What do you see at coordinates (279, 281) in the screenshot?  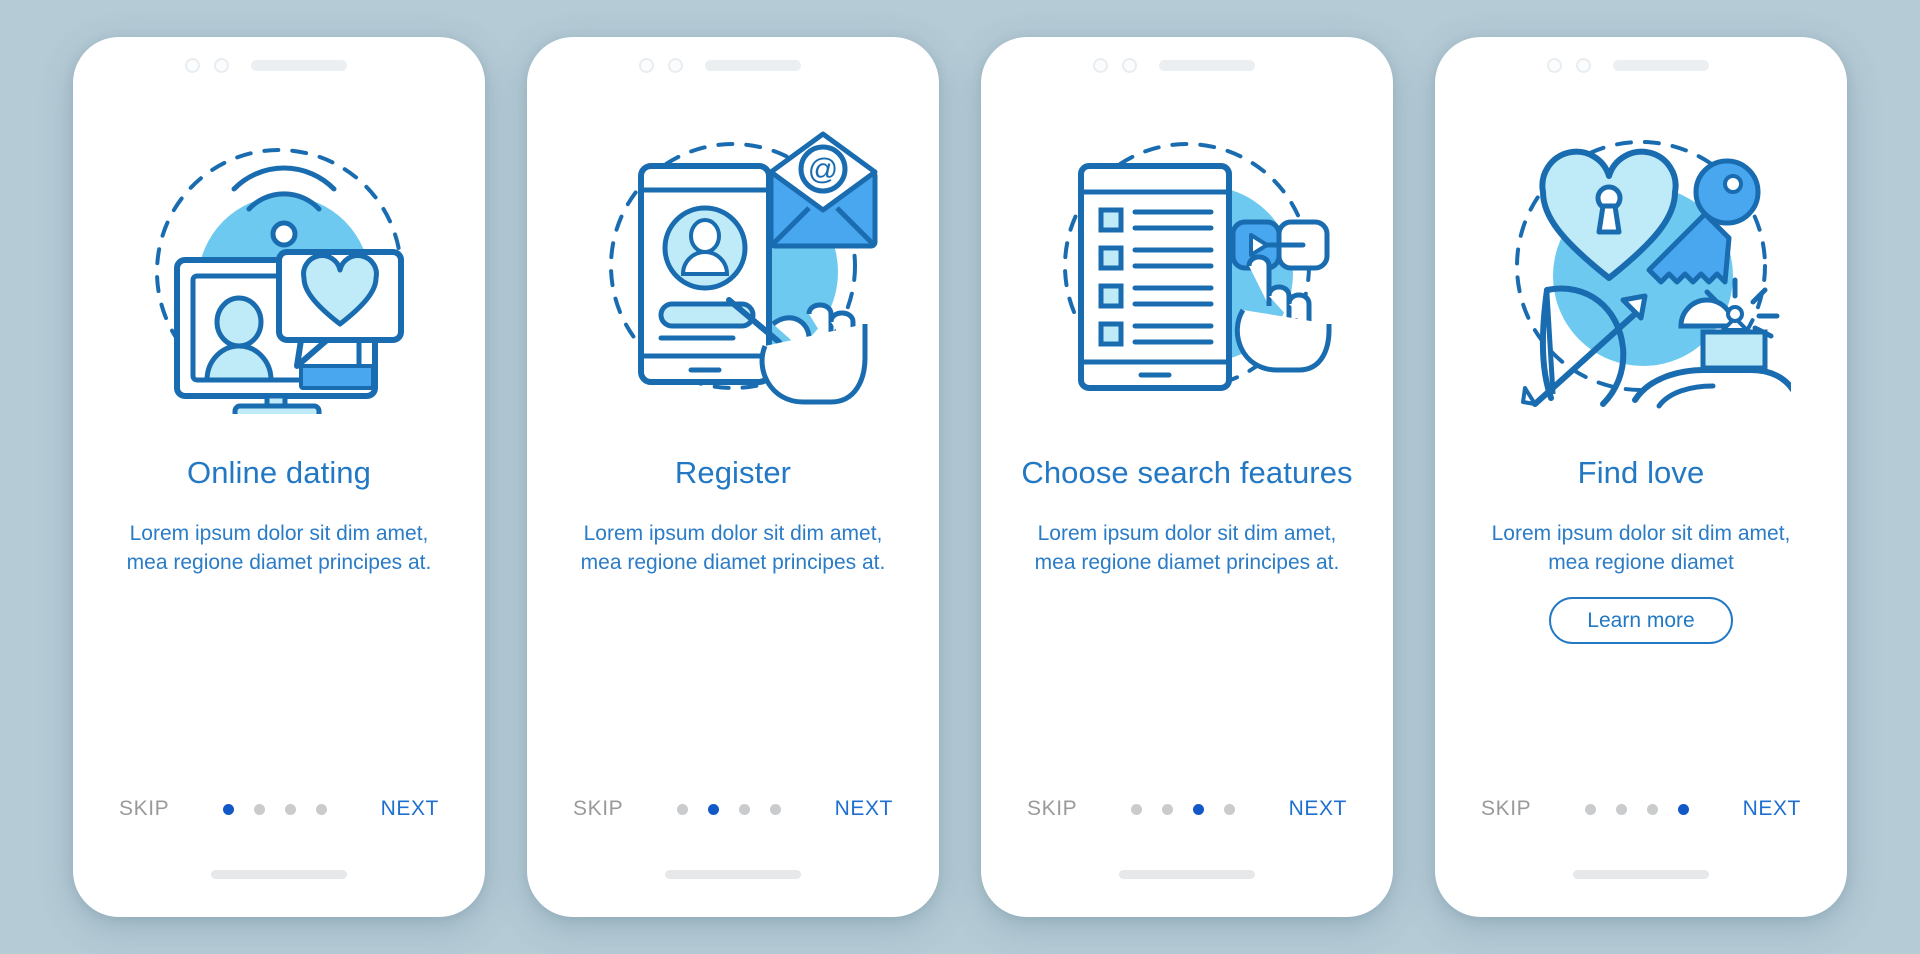 I see `video-chat-heart-icon` at bounding box center [279, 281].